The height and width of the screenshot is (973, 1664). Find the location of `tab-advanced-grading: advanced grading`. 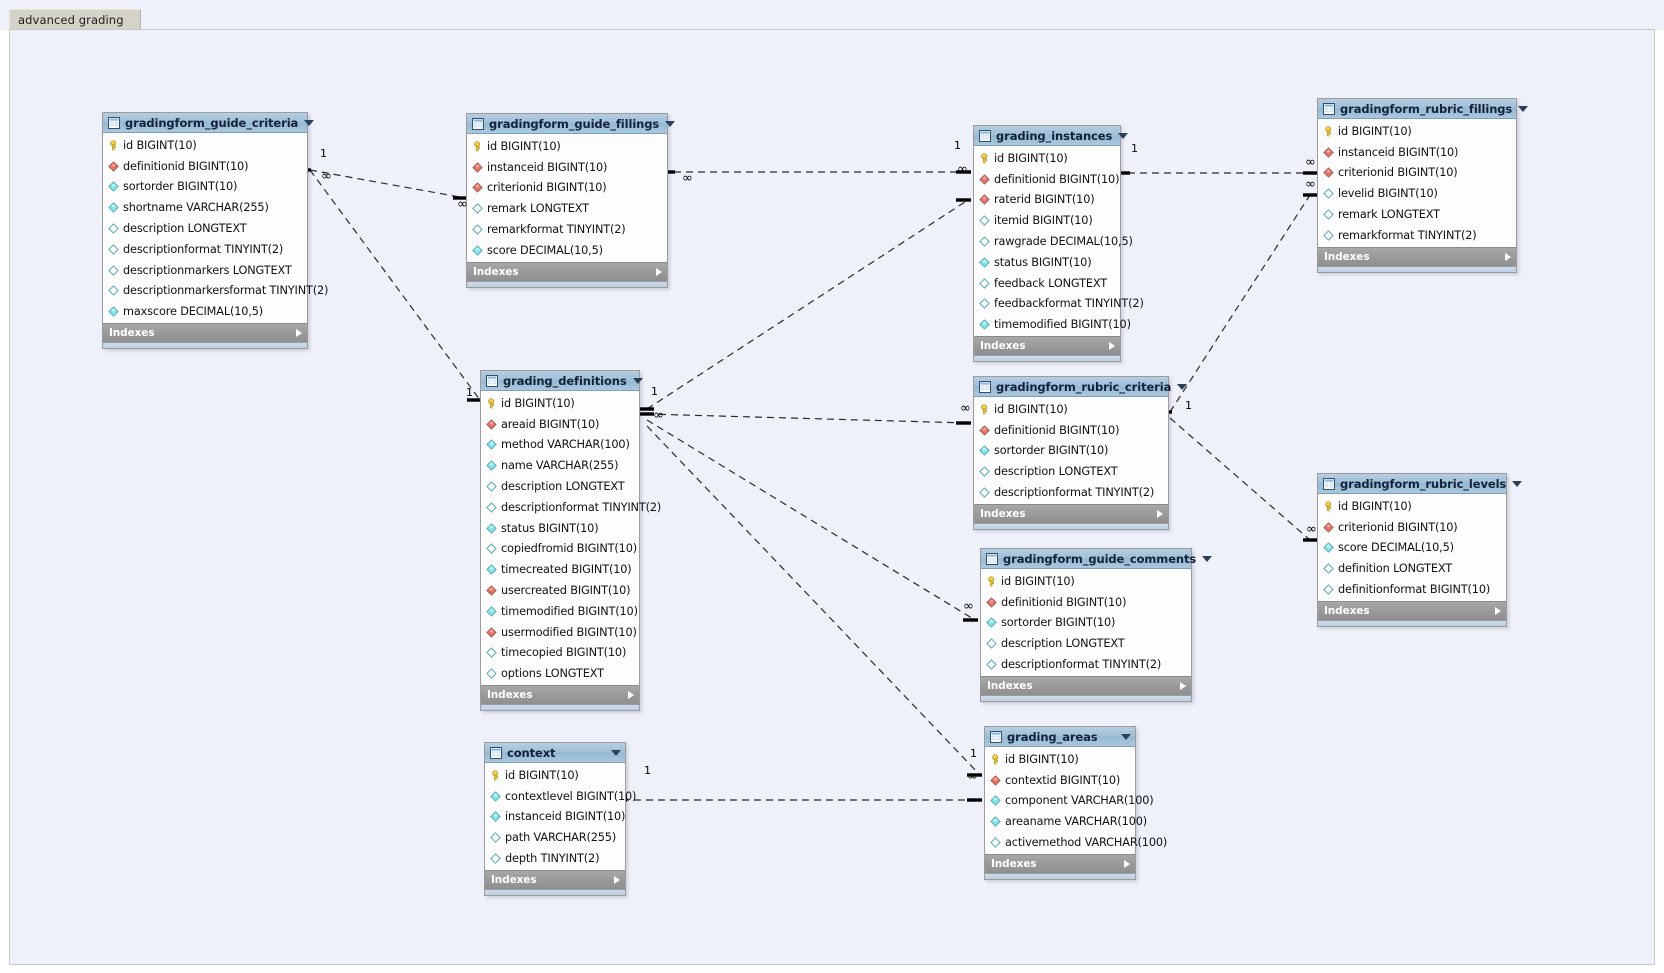

tab-advanced-grading: advanced grading is located at coordinates (75, 19).